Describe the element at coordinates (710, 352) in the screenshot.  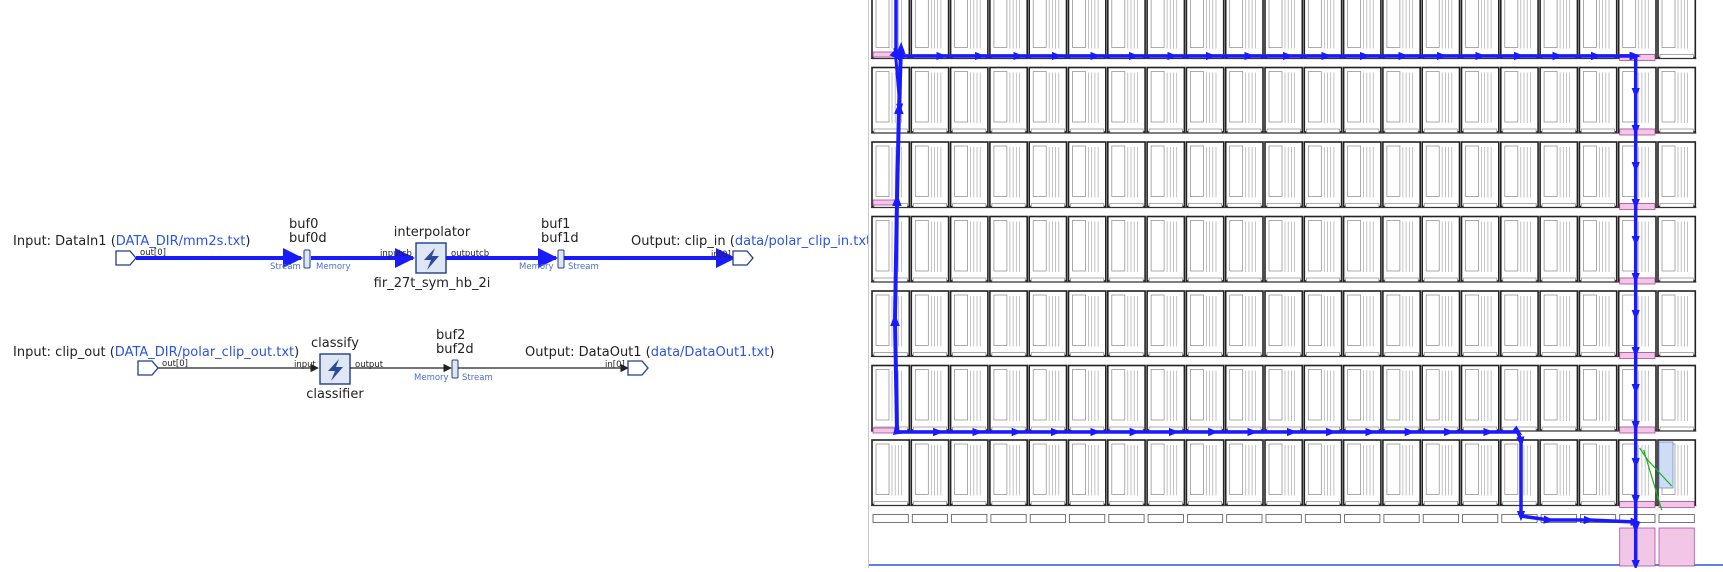
I see `net2-output-file-link: data/DataOut1.txt` at that location.